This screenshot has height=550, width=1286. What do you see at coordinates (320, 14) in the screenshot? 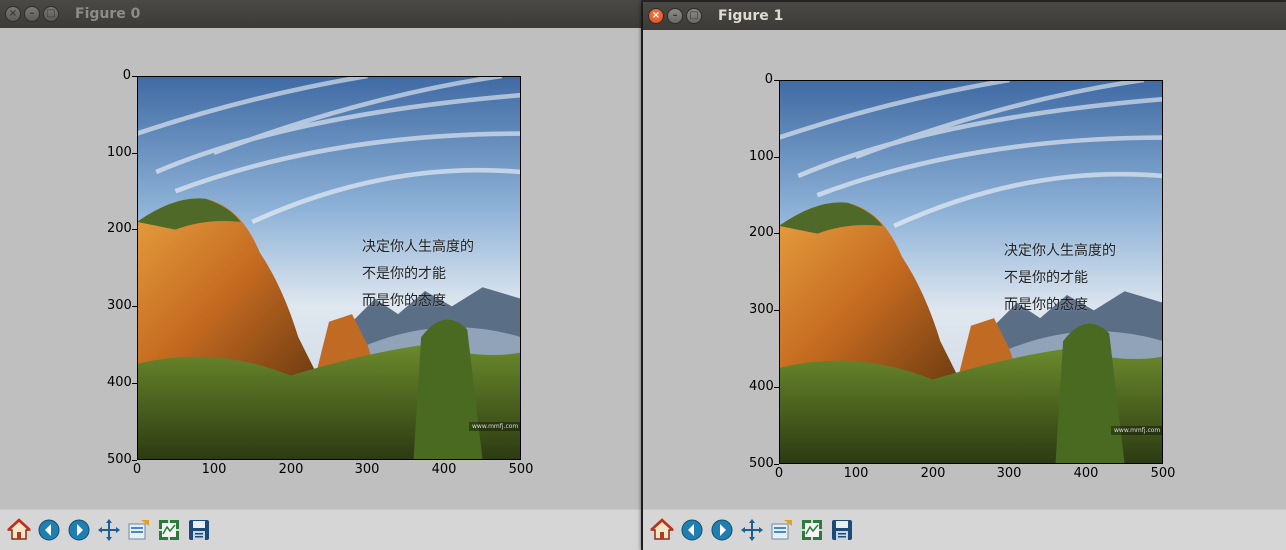
I see `title-bar: × – □ Figure 0` at bounding box center [320, 14].